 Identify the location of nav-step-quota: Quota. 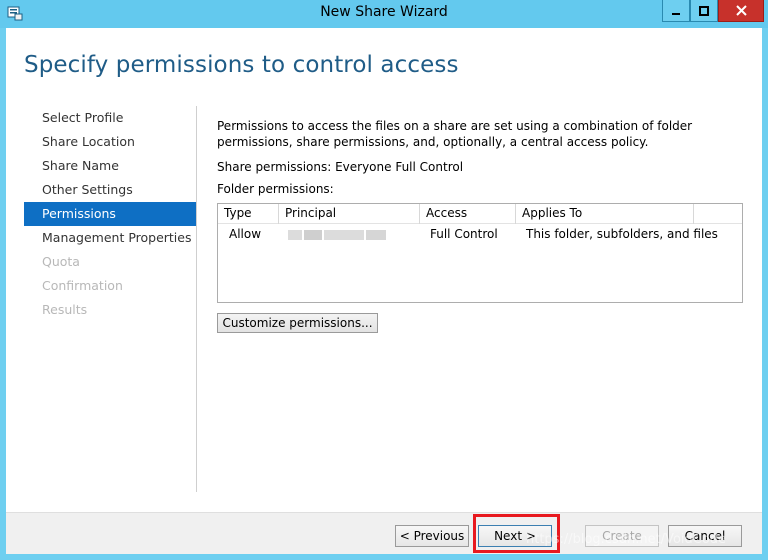
(61, 261).